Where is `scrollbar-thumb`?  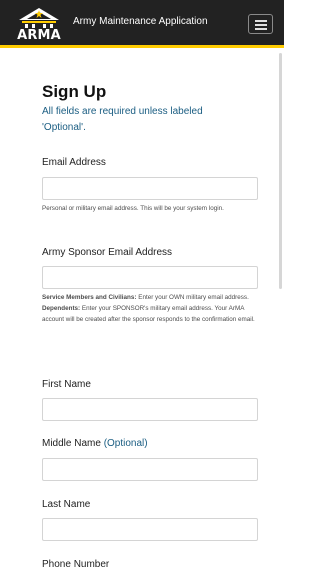 scrollbar-thumb is located at coordinates (280, 171).